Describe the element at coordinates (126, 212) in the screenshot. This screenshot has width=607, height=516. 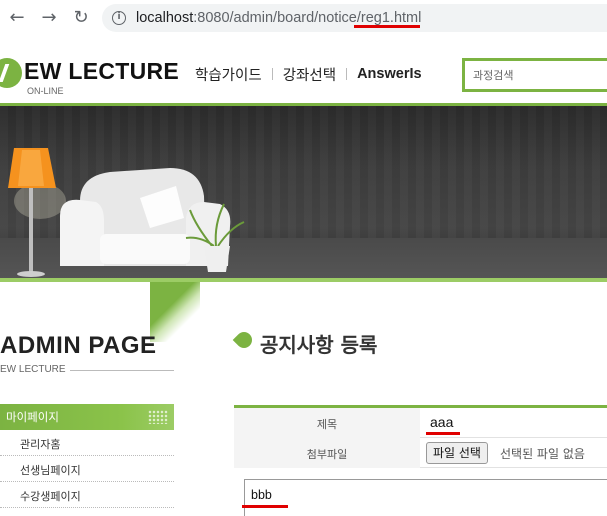
I see `hero-illustration` at that location.